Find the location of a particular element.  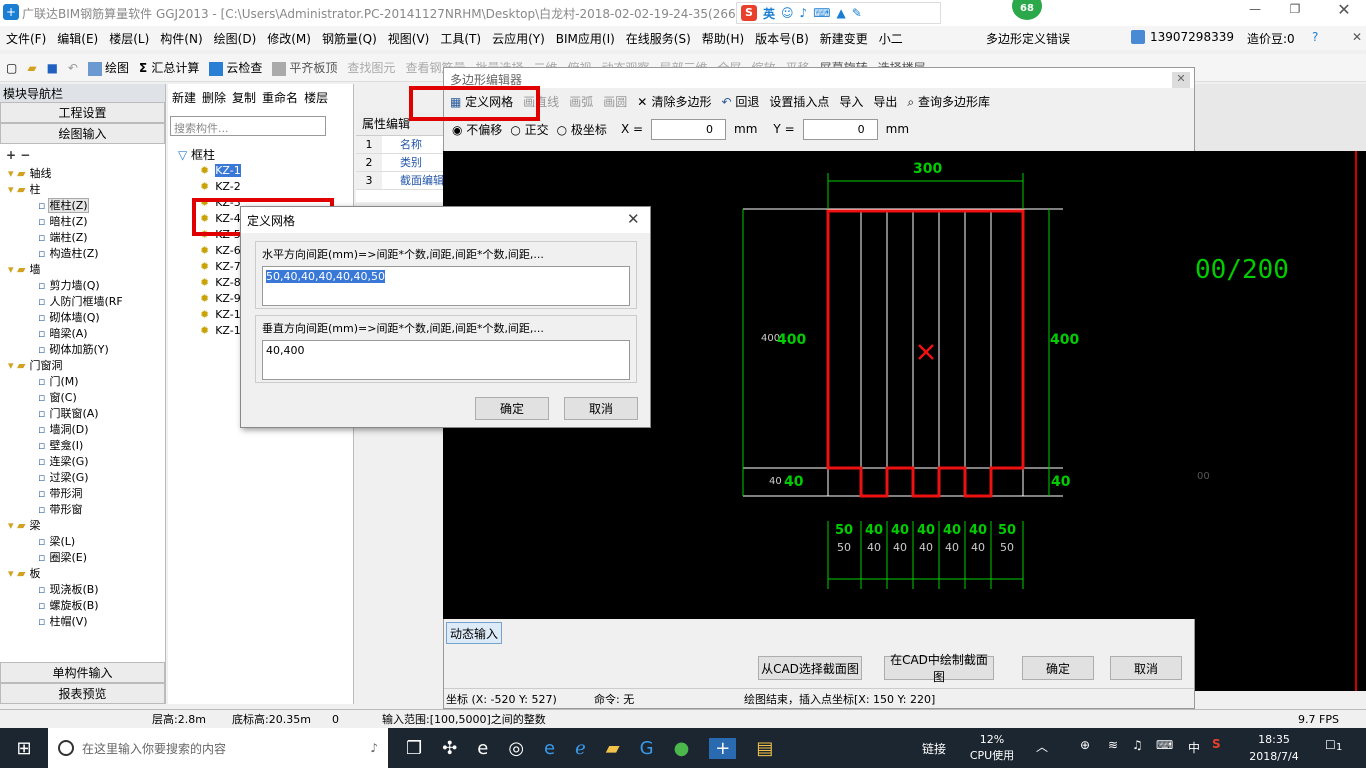

draw-input-button: 绘图输入 is located at coordinates (82, 133).